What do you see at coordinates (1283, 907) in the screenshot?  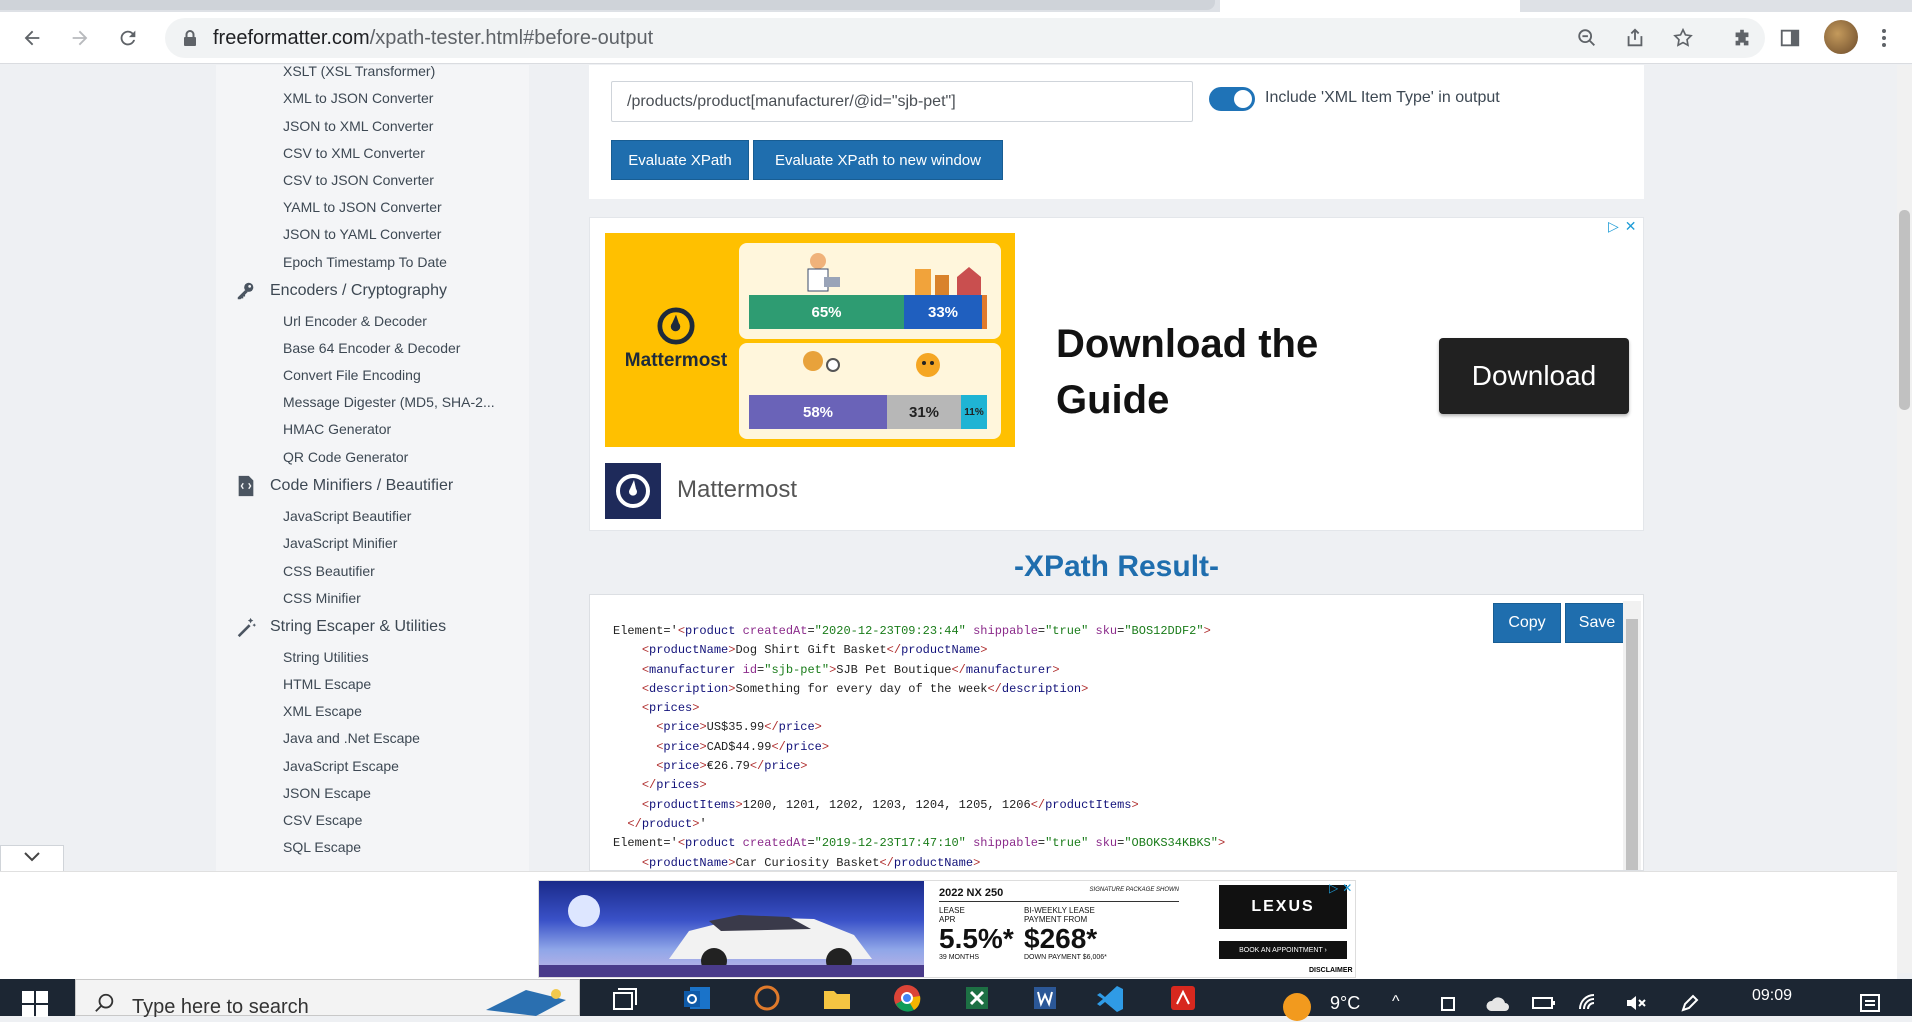 I see `lexus-logo: LEXUS` at bounding box center [1283, 907].